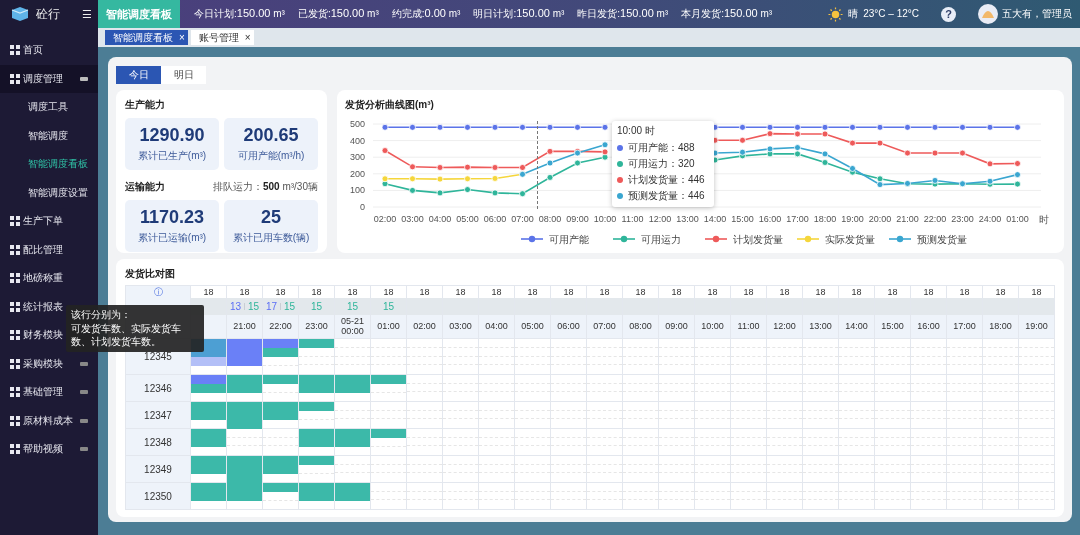  What do you see at coordinates (390, 105) in the screenshot?
I see `chart-title: 发货分析曲线图(m³)` at bounding box center [390, 105].